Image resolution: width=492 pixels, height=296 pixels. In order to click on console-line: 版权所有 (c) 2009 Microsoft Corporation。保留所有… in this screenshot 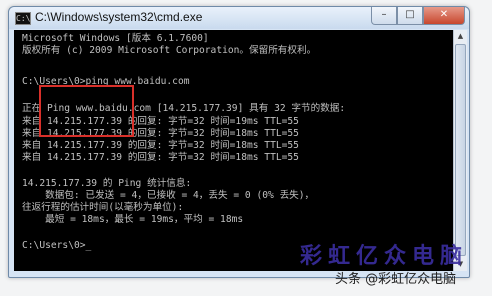, I will do `click(169, 50)`.